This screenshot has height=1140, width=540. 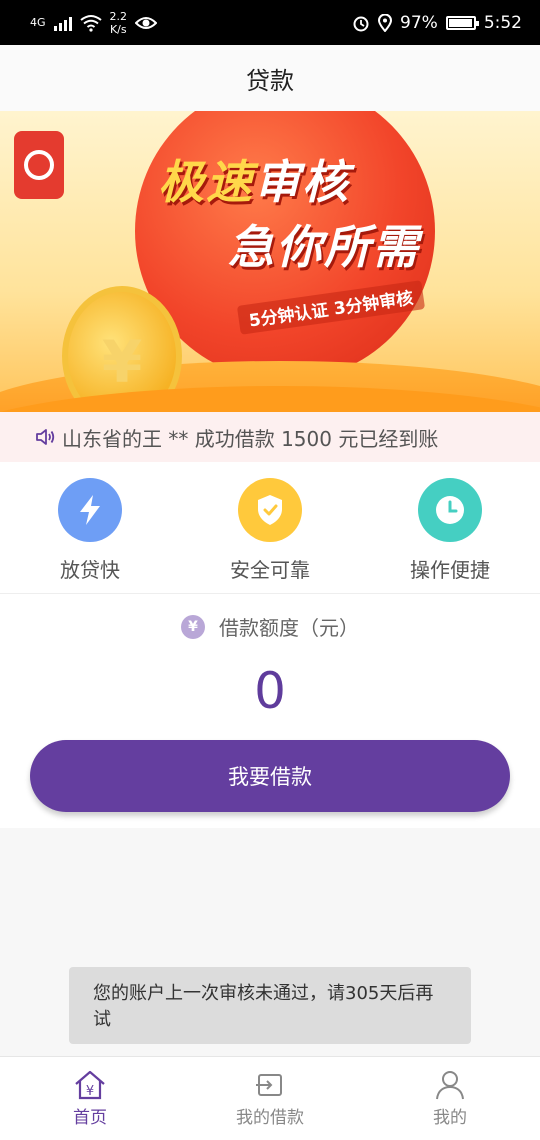 I want to click on network-speed-unit: K/s, so click(x=118, y=29).